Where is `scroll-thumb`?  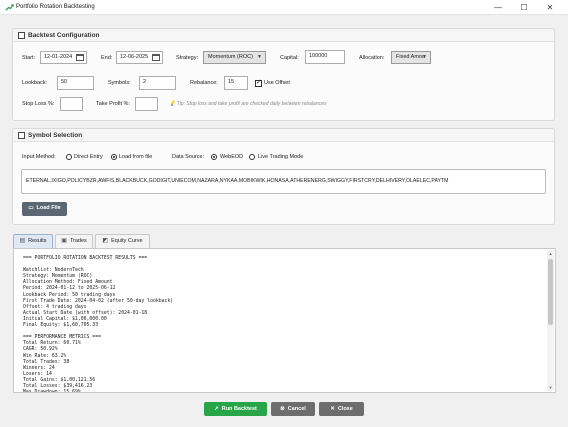
scroll-thumb is located at coordinates (550, 292).